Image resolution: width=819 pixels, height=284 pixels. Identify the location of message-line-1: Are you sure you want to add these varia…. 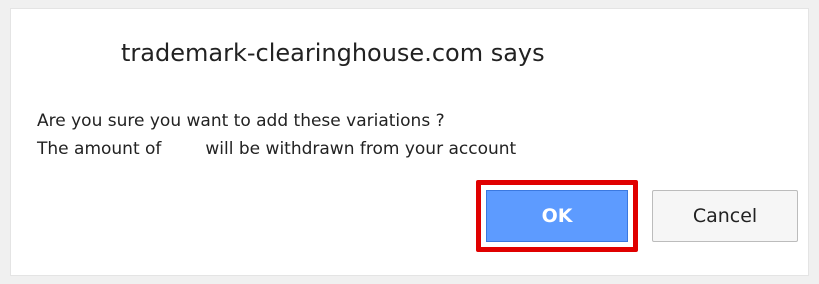
(241, 121).